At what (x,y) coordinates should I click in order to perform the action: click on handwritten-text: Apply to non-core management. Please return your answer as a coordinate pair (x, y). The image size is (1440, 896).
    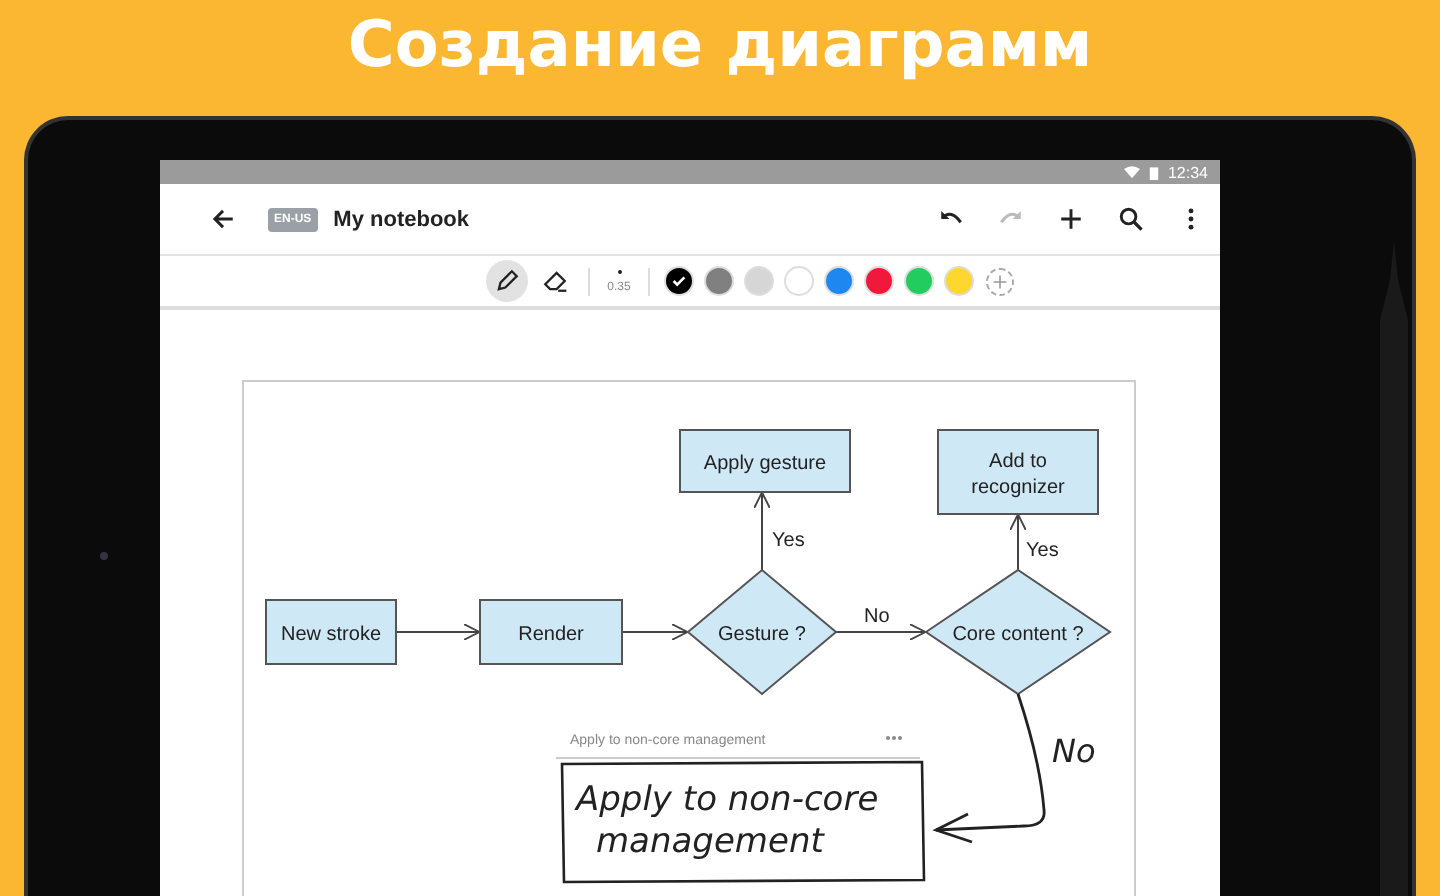
    Looking at the image, I should click on (727, 821).